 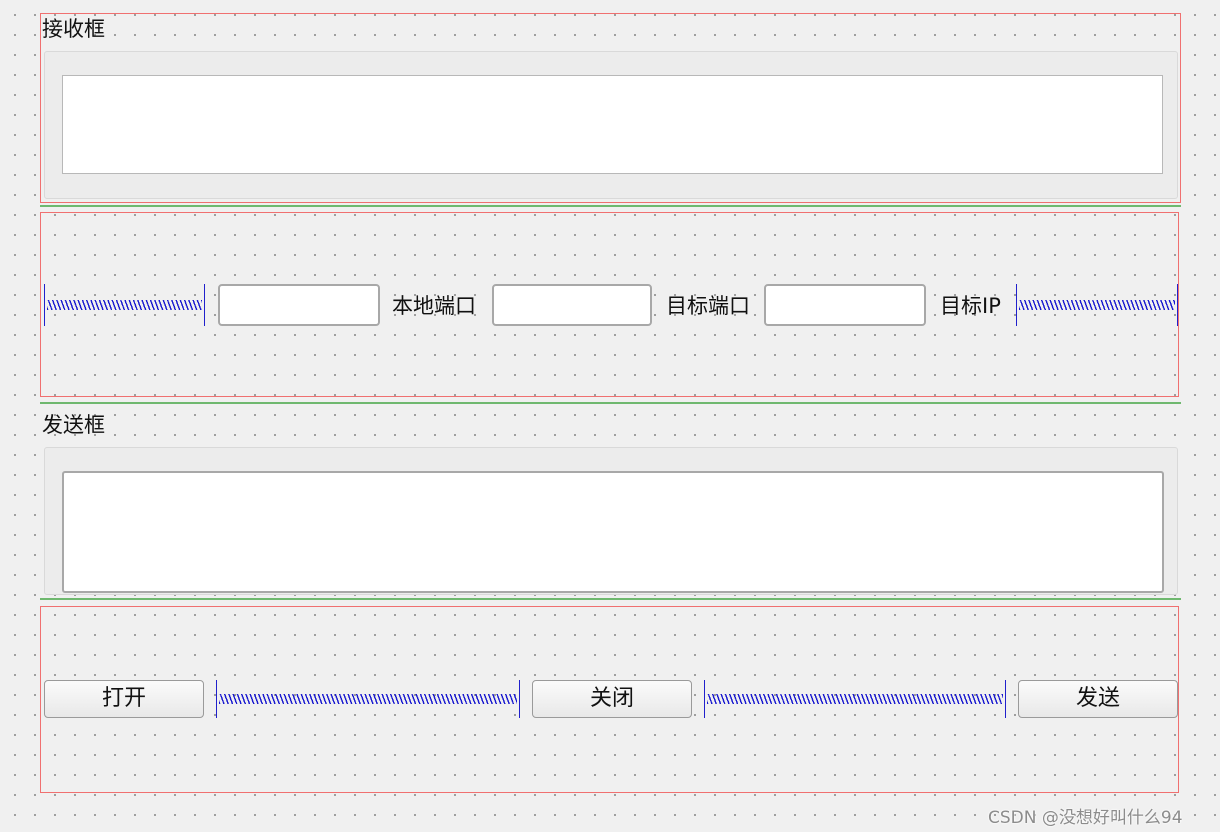 I want to click on target-port-label: 目标端口, so click(x=708, y=306).